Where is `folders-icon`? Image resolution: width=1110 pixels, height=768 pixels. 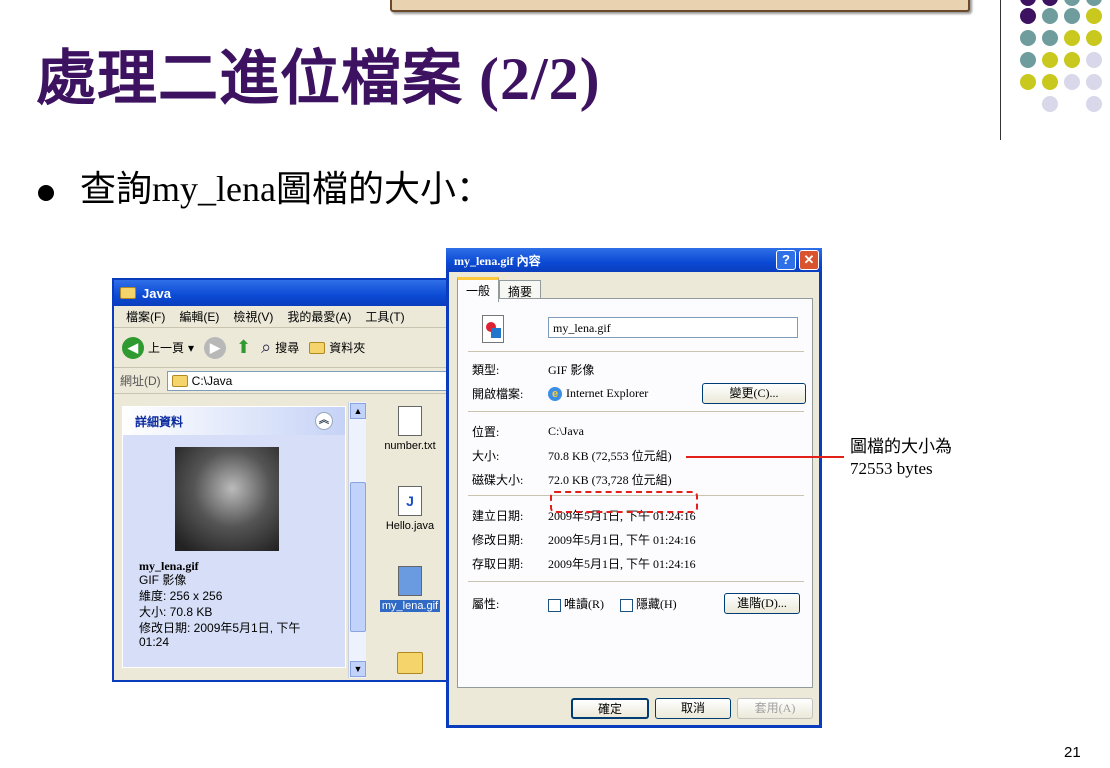 folders-icon is located at coordinates (317, 347).